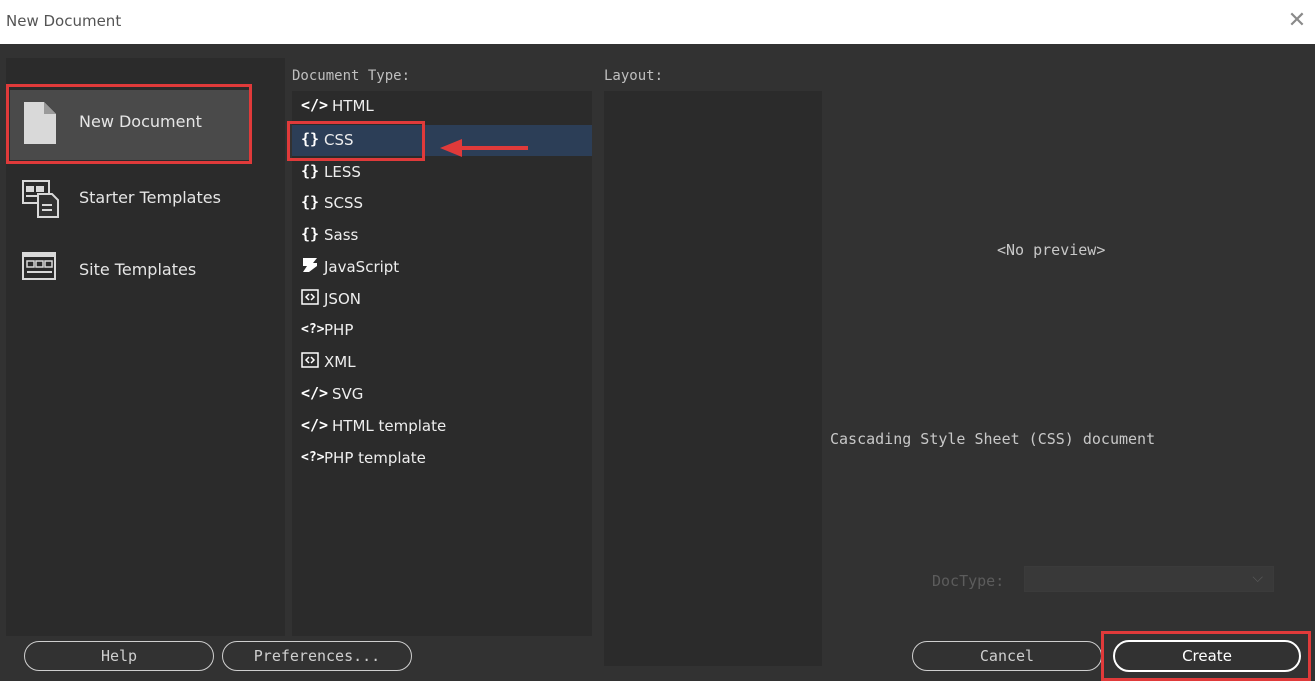  Describe the element at coordinates (342, 299) in the screenshot. I see `doc-type-label: JSON` at that location.